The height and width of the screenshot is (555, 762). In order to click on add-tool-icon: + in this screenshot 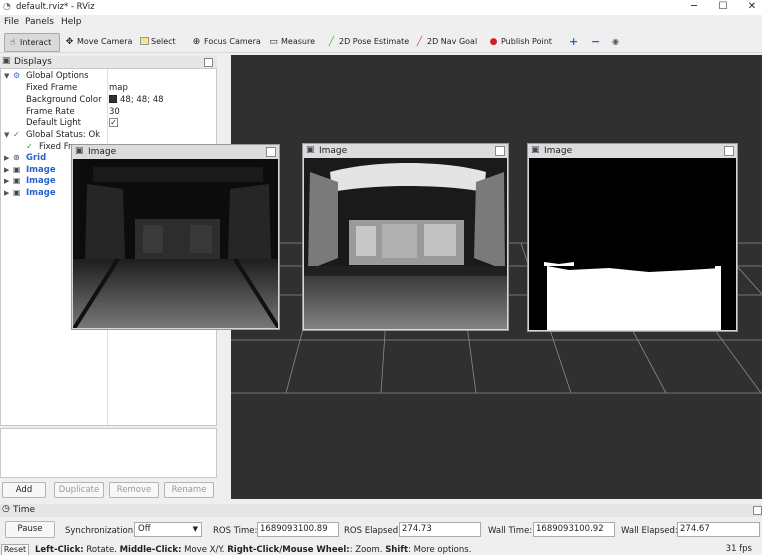, I will do `click(574, 42)`.